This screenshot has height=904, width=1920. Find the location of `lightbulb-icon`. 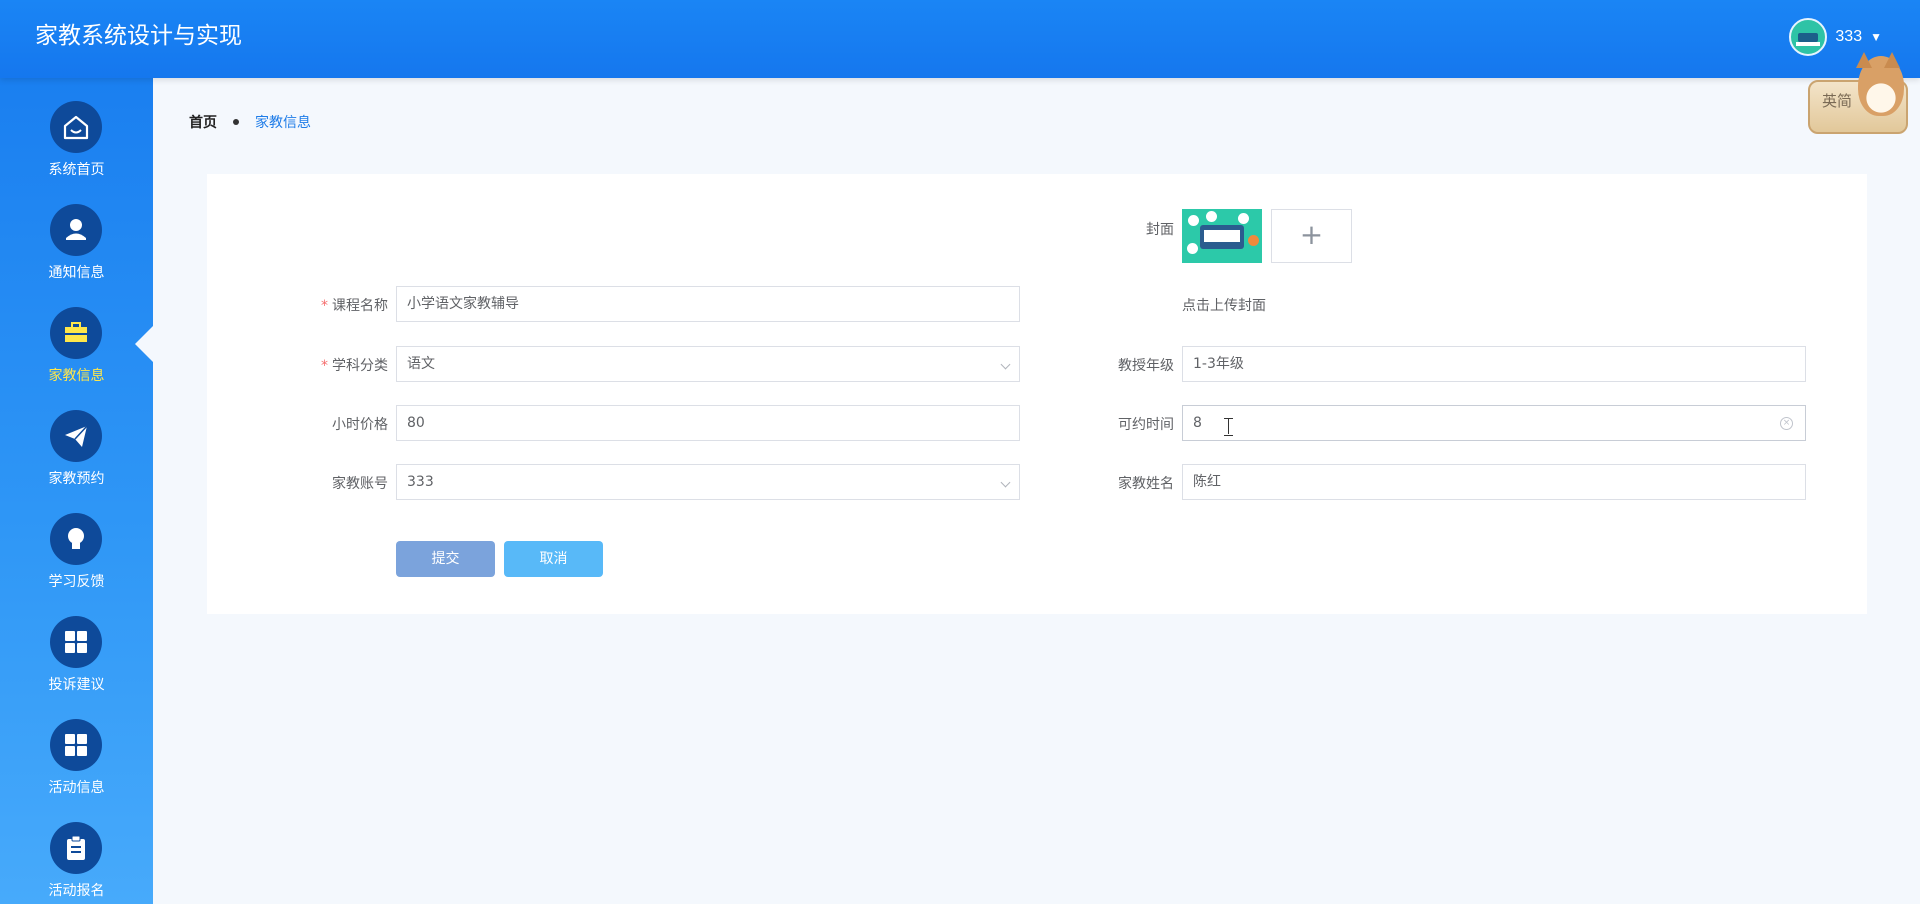

lightbulb-icon is located at coordinates (76, 539).